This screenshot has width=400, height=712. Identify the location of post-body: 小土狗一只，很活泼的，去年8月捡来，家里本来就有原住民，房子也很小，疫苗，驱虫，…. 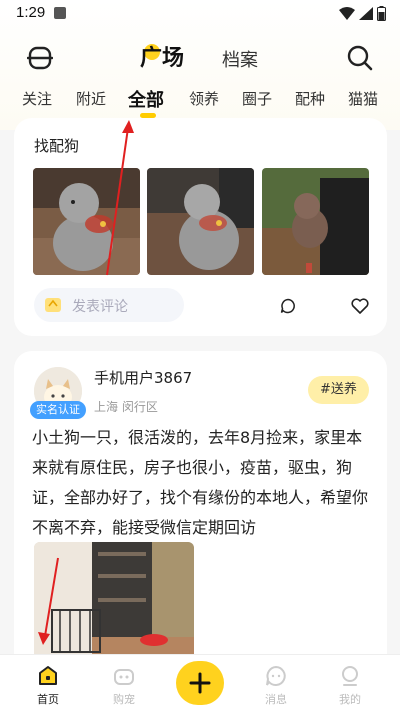
(200, 482).